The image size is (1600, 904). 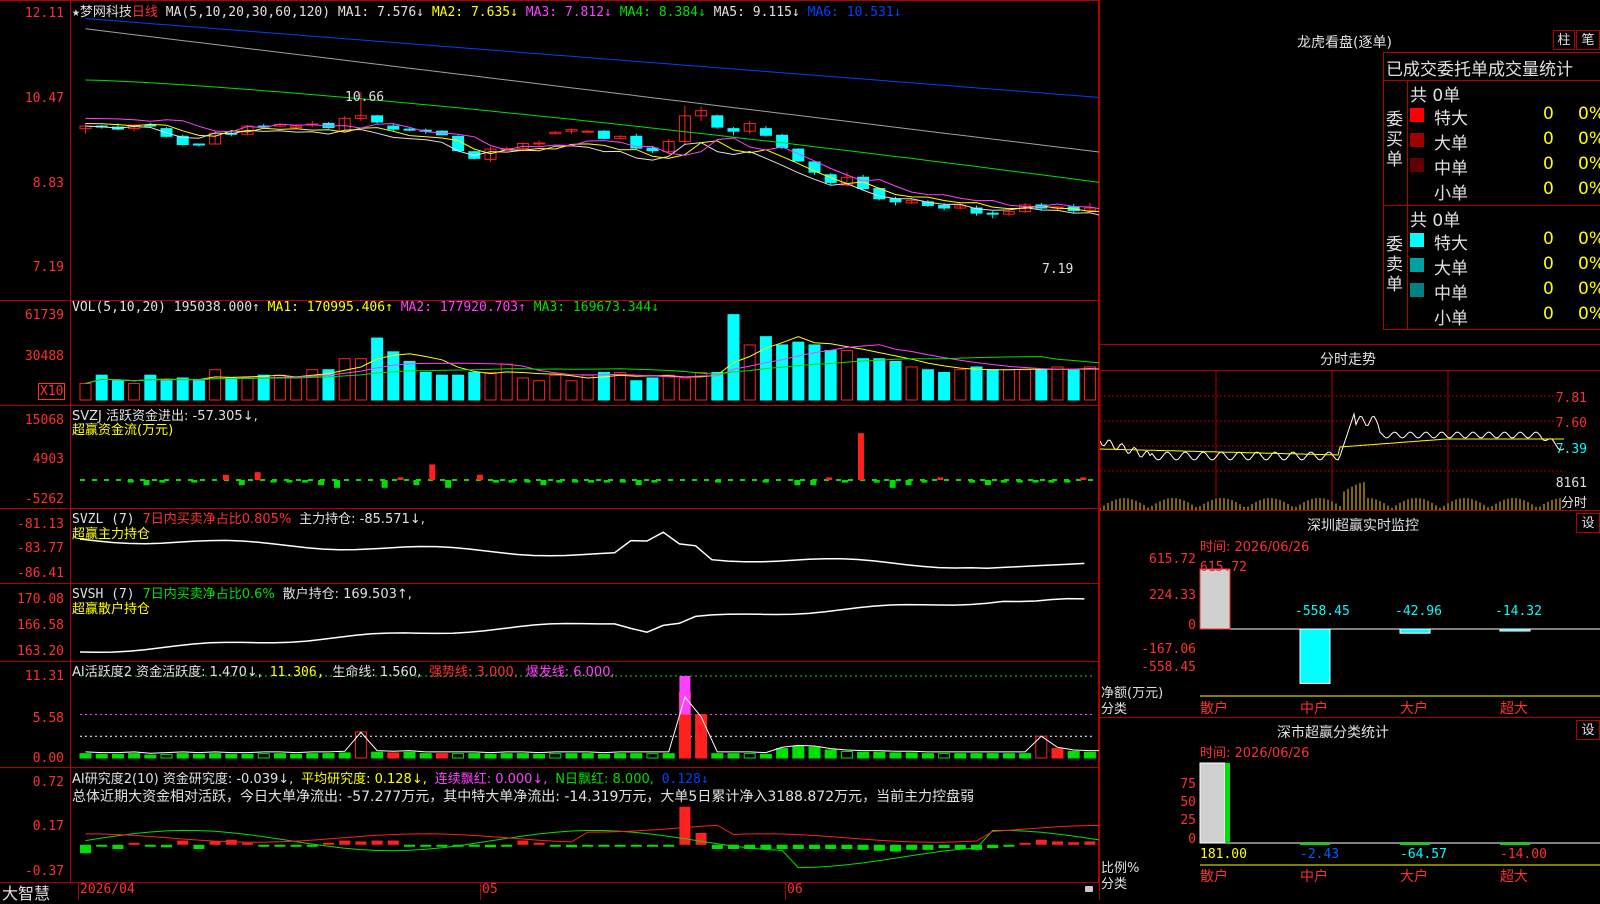 What do you see at coordinates (1344, 43) in the screenshot?
I see `dragon-title: 龙虎看盘(逐单)` at bounding box center [1344, 43].